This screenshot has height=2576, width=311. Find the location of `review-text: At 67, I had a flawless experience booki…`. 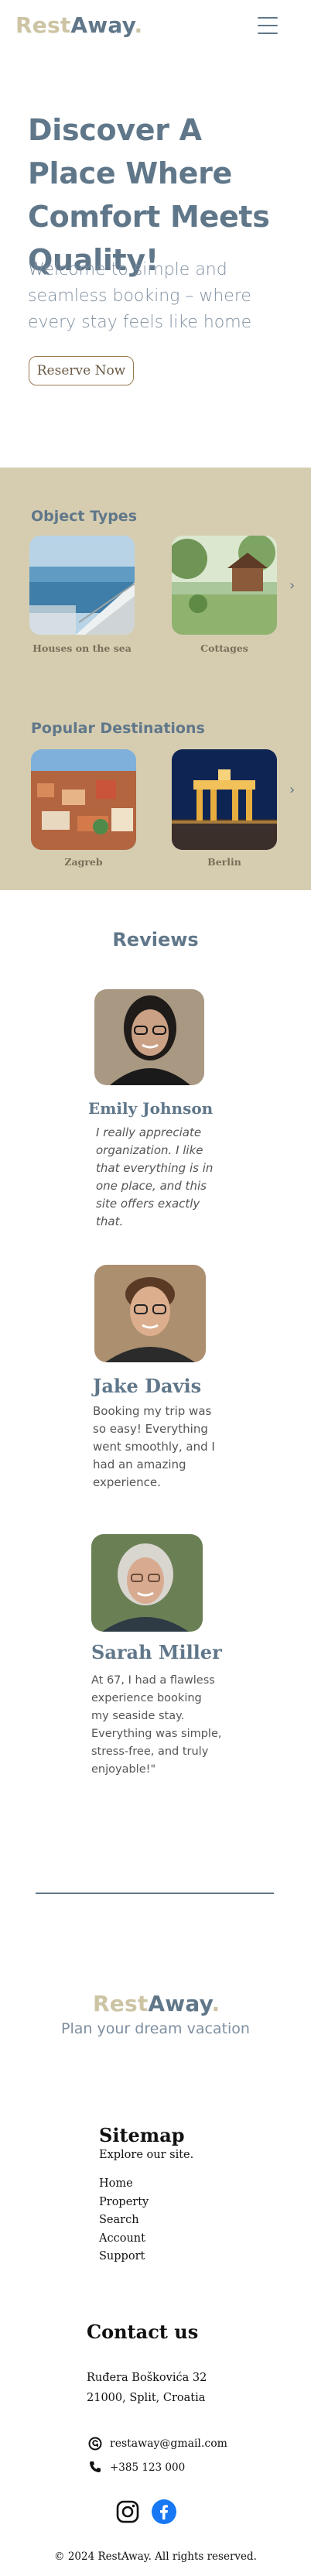

review-text: At 67, I had a flawless experience booki… is located at coordinates (156, 1725).